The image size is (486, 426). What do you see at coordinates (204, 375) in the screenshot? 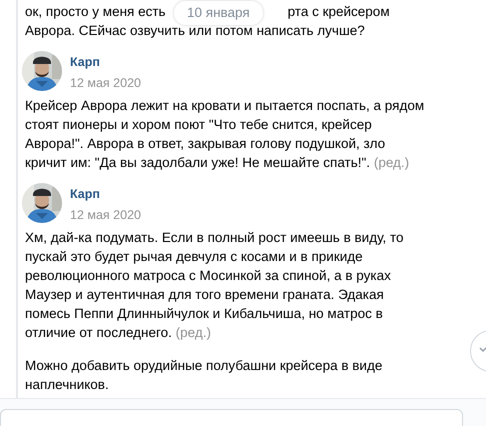
I see `message-text: Можно добавить орудийные полубашни крейсера в виде наплечников.` at bounding box center [204, 375].